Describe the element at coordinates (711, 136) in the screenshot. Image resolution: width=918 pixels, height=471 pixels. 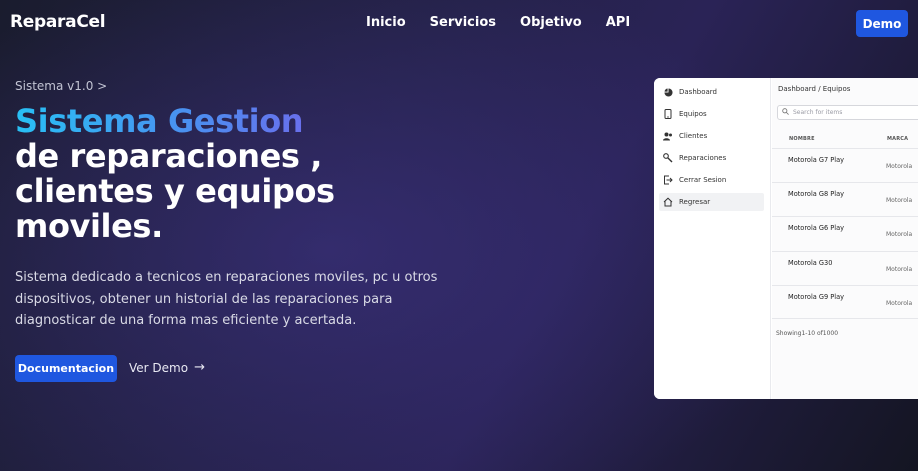
I see `sidebar-item-clientes: Clientes` at that location.